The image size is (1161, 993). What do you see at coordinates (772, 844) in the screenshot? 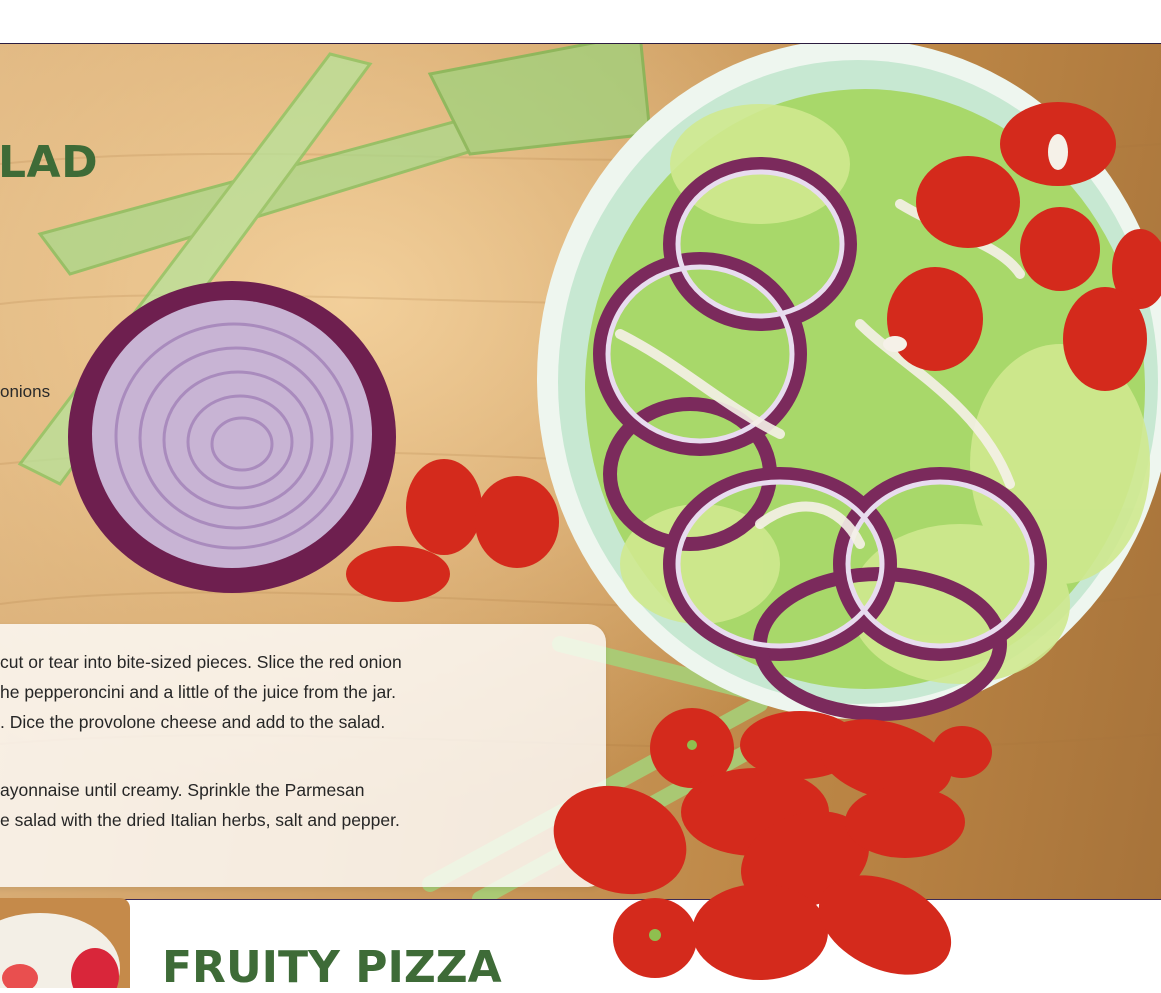
I see `tomato-pile-image` at bounding box center [772, 844].